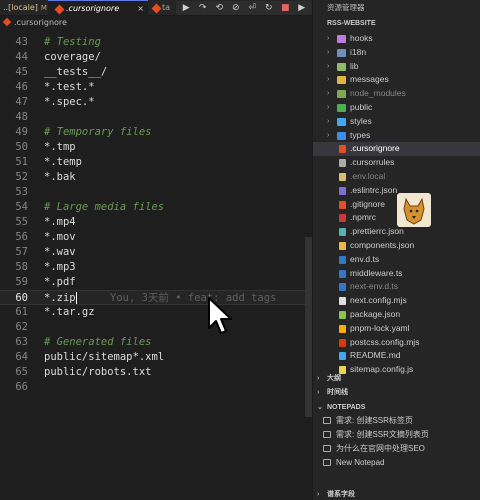  I want to click on file-item: components.json, so click(396, 246).